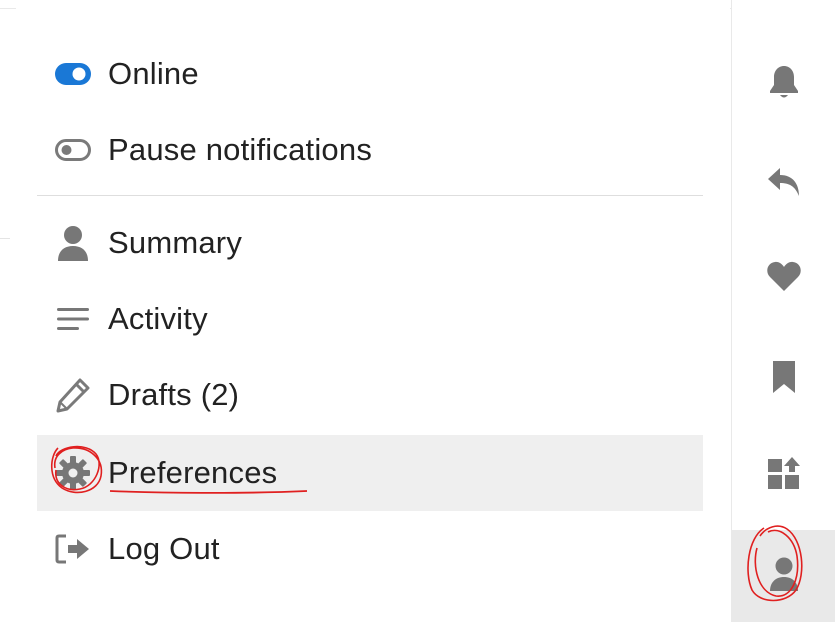  I want to click on bell-icon, so click(784, 84).